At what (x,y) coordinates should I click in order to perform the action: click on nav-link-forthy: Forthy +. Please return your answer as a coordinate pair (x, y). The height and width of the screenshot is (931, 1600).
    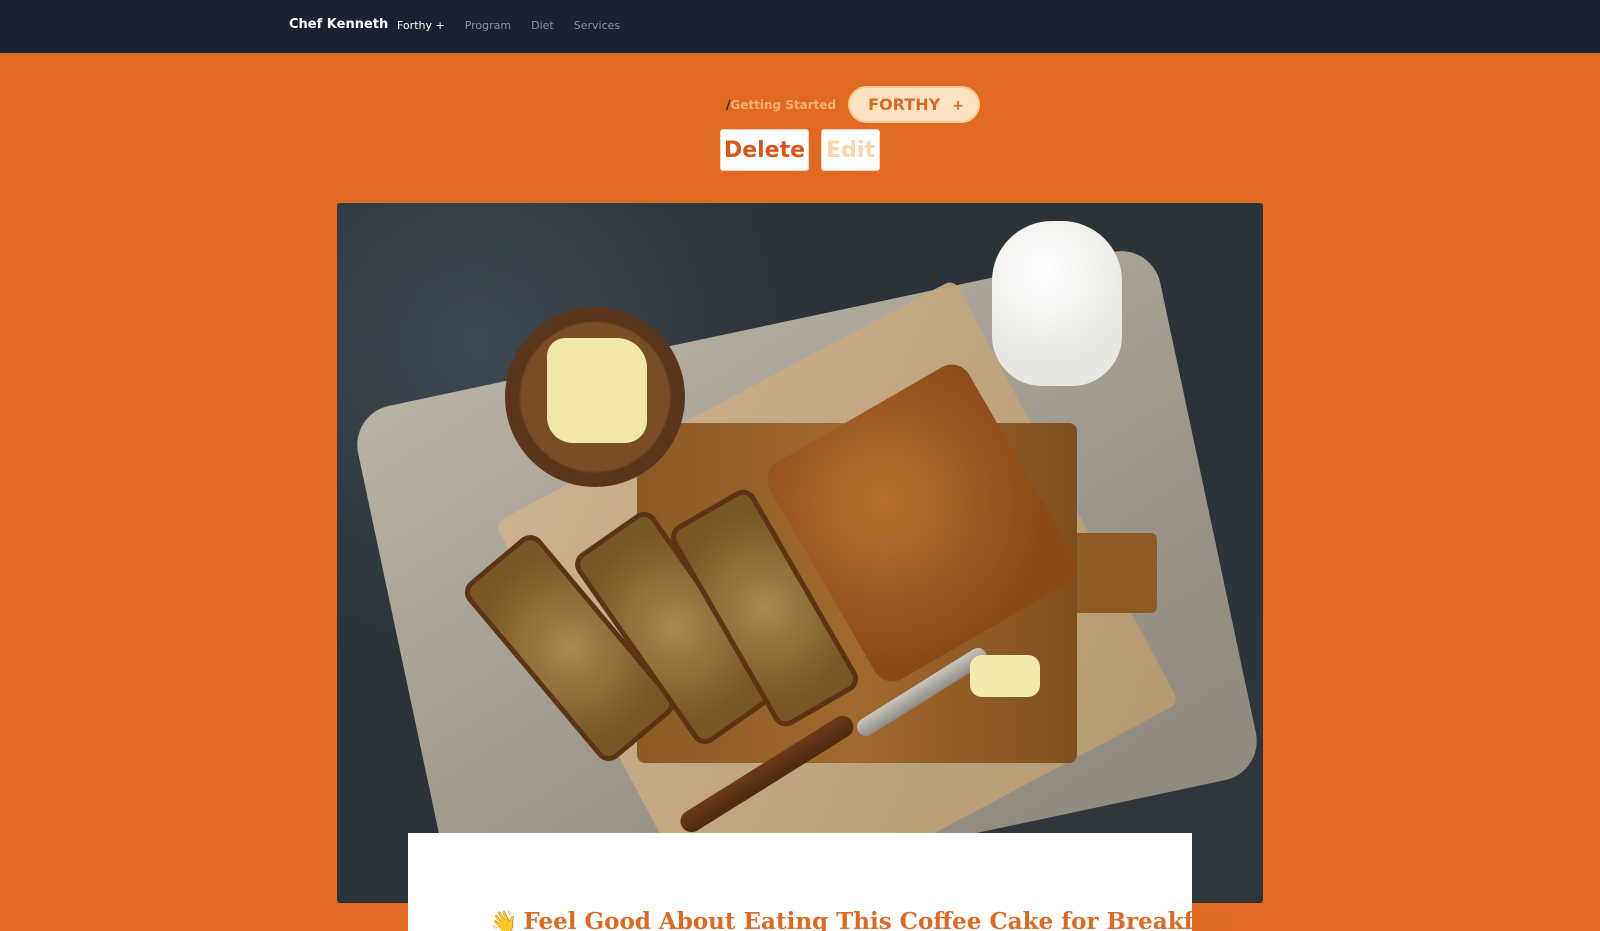
    Looking at the image, I should click on (421, 25).